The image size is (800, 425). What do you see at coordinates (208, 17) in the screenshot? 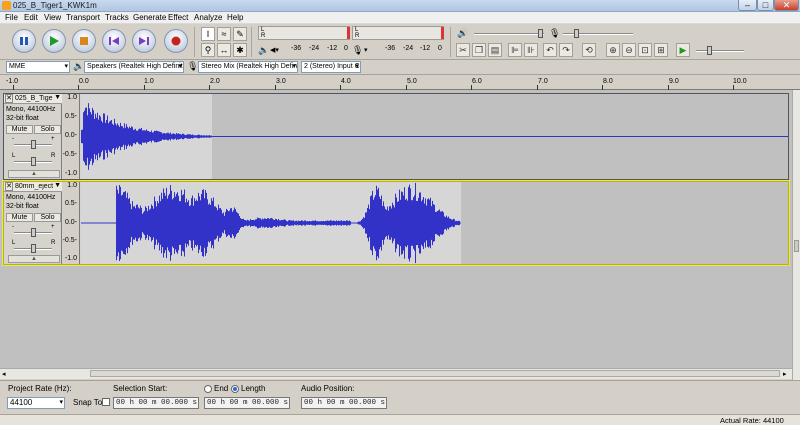
I see `menu-analyze: Analyze` at bounding box center [208, 17].